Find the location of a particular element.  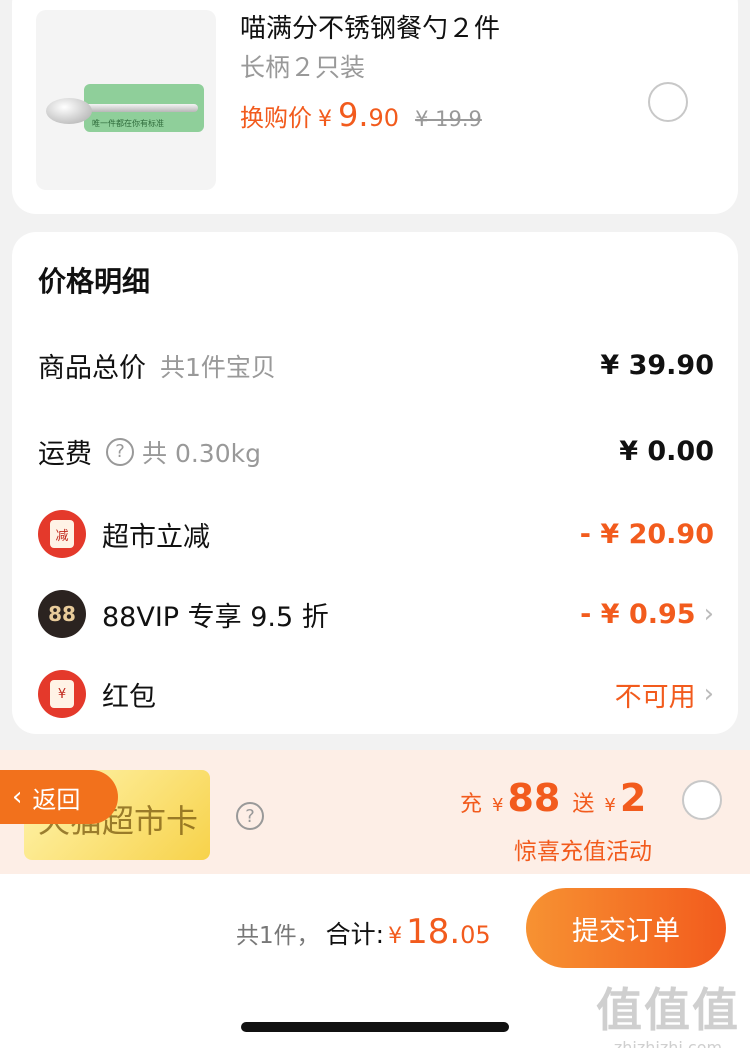

submit-order-button: 提交订单 is located at coordinates (626, 928).